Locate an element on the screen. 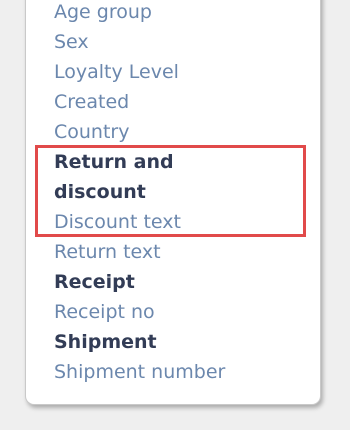 The height and width of the screenshot is (430, 350). option-receipt-no: Receipt no is located at coordinates (139, 312).